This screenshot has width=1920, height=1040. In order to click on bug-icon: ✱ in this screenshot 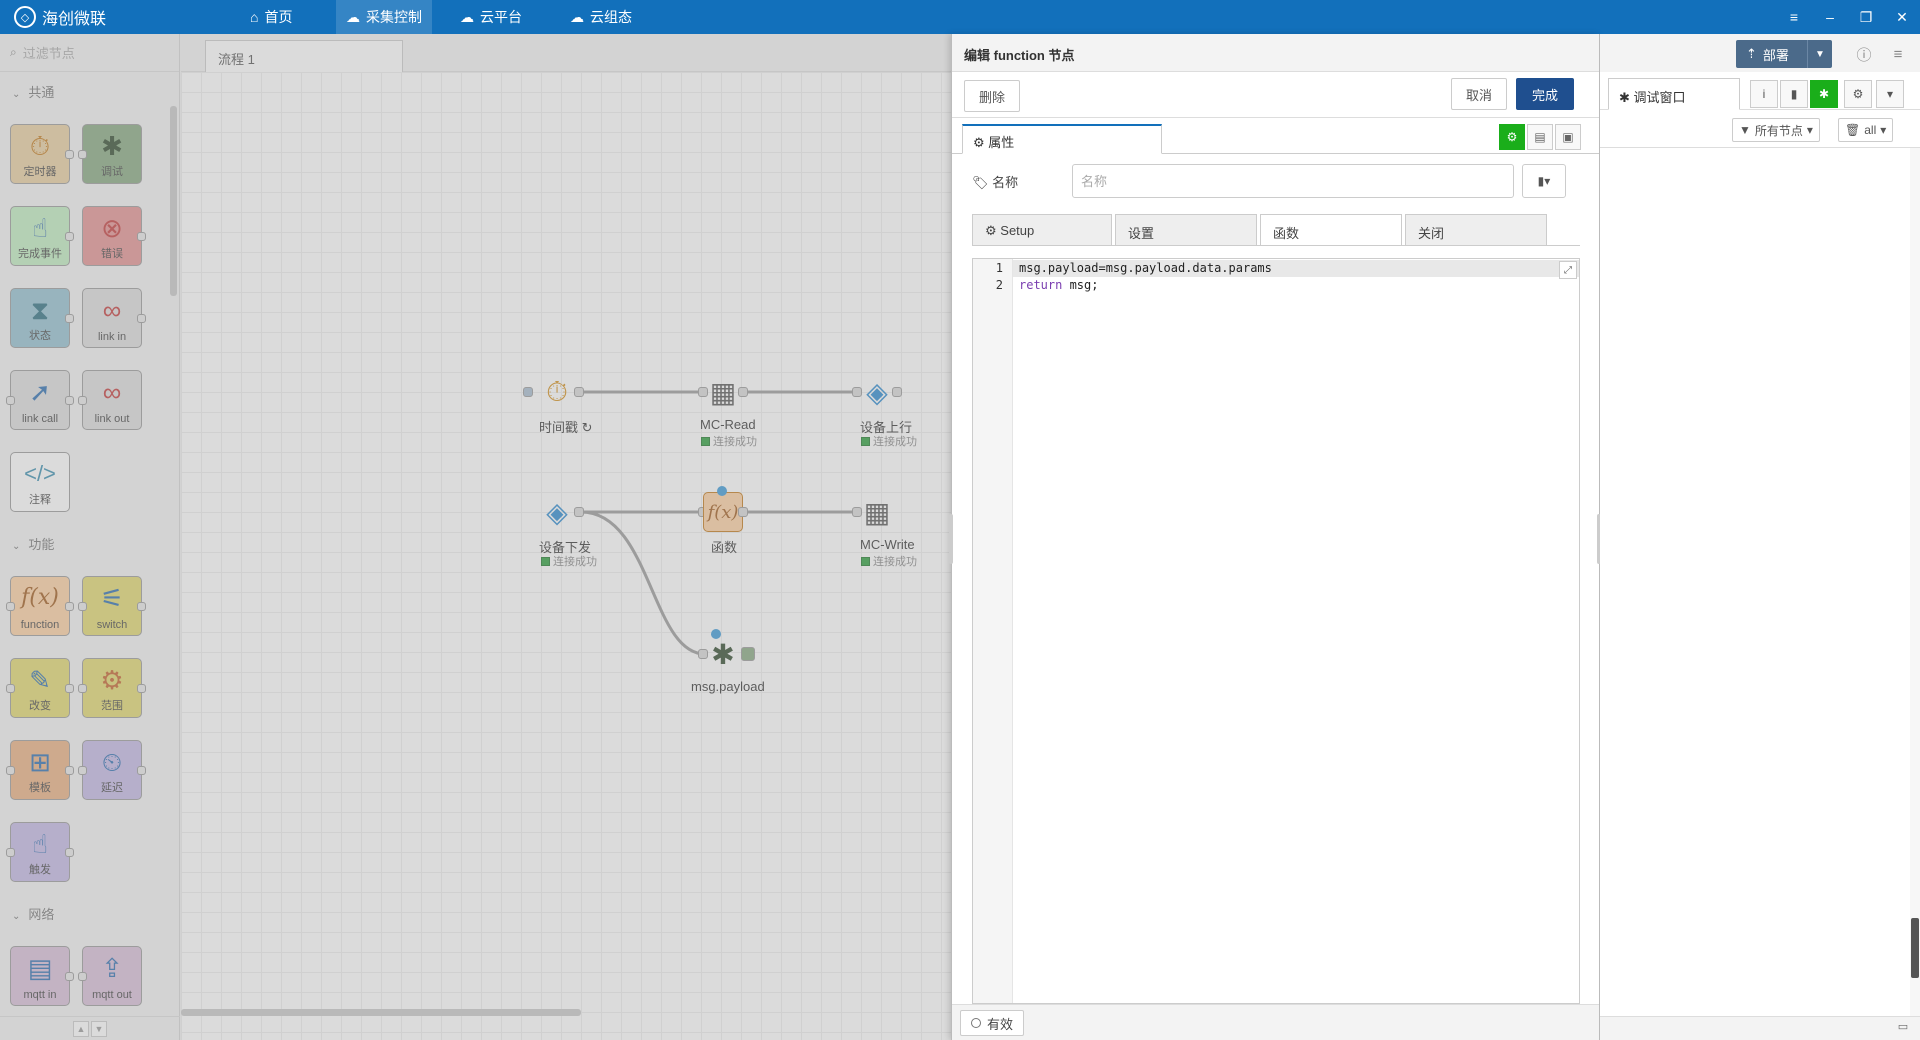, I will do `click(723, 654)`.